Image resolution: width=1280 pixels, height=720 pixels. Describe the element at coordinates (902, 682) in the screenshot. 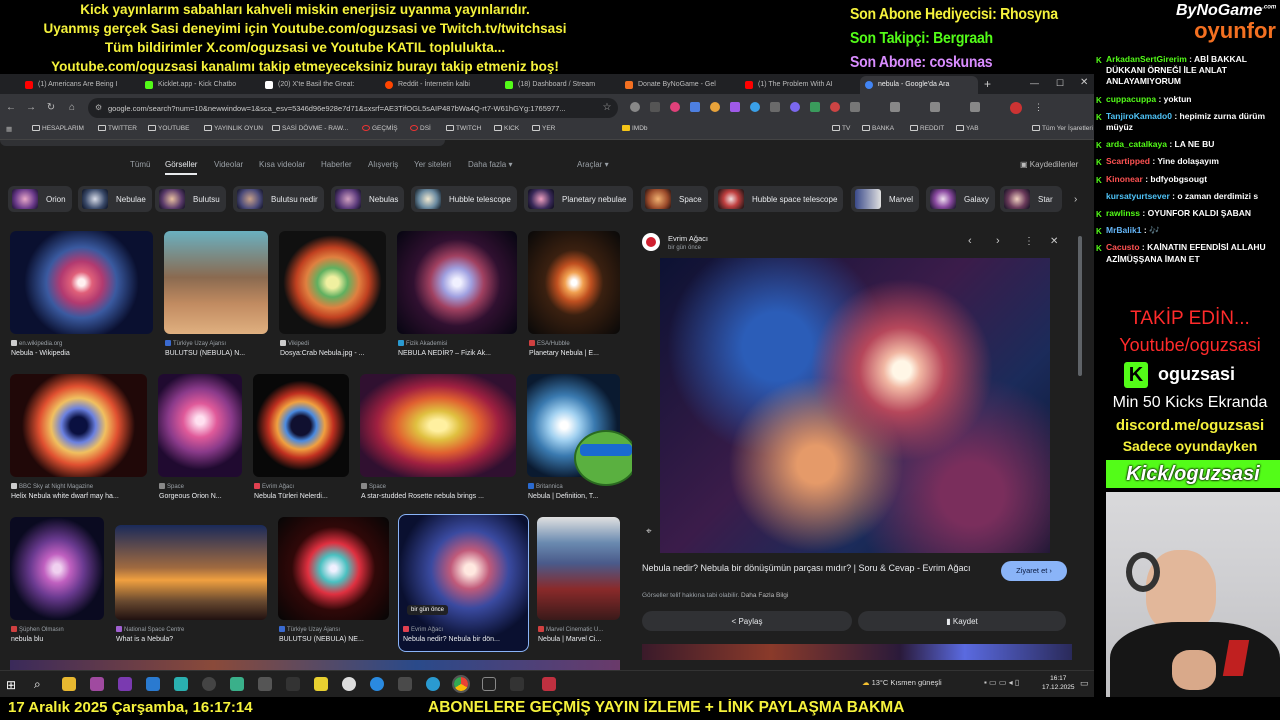

I see `weather-widget: ☁ 13°C Kısmen güneşli` at that location.